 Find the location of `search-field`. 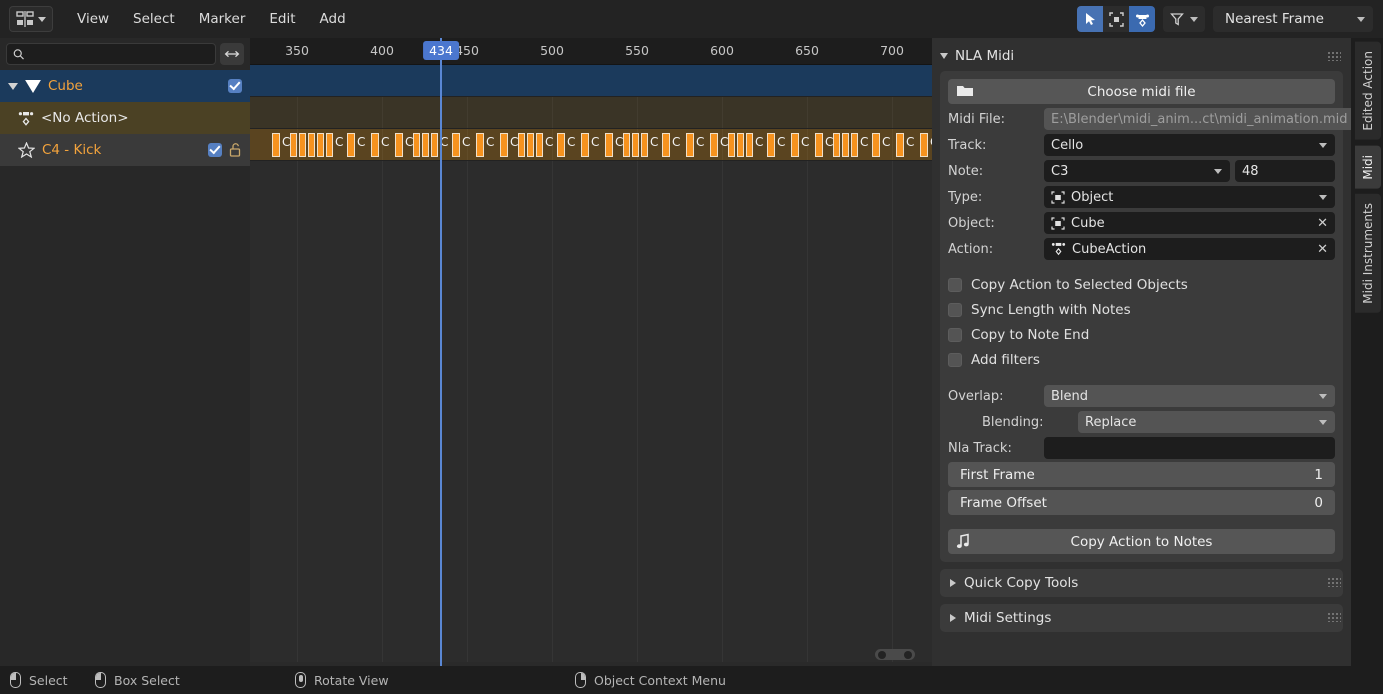

search-field is located at coordinates (111, 54).